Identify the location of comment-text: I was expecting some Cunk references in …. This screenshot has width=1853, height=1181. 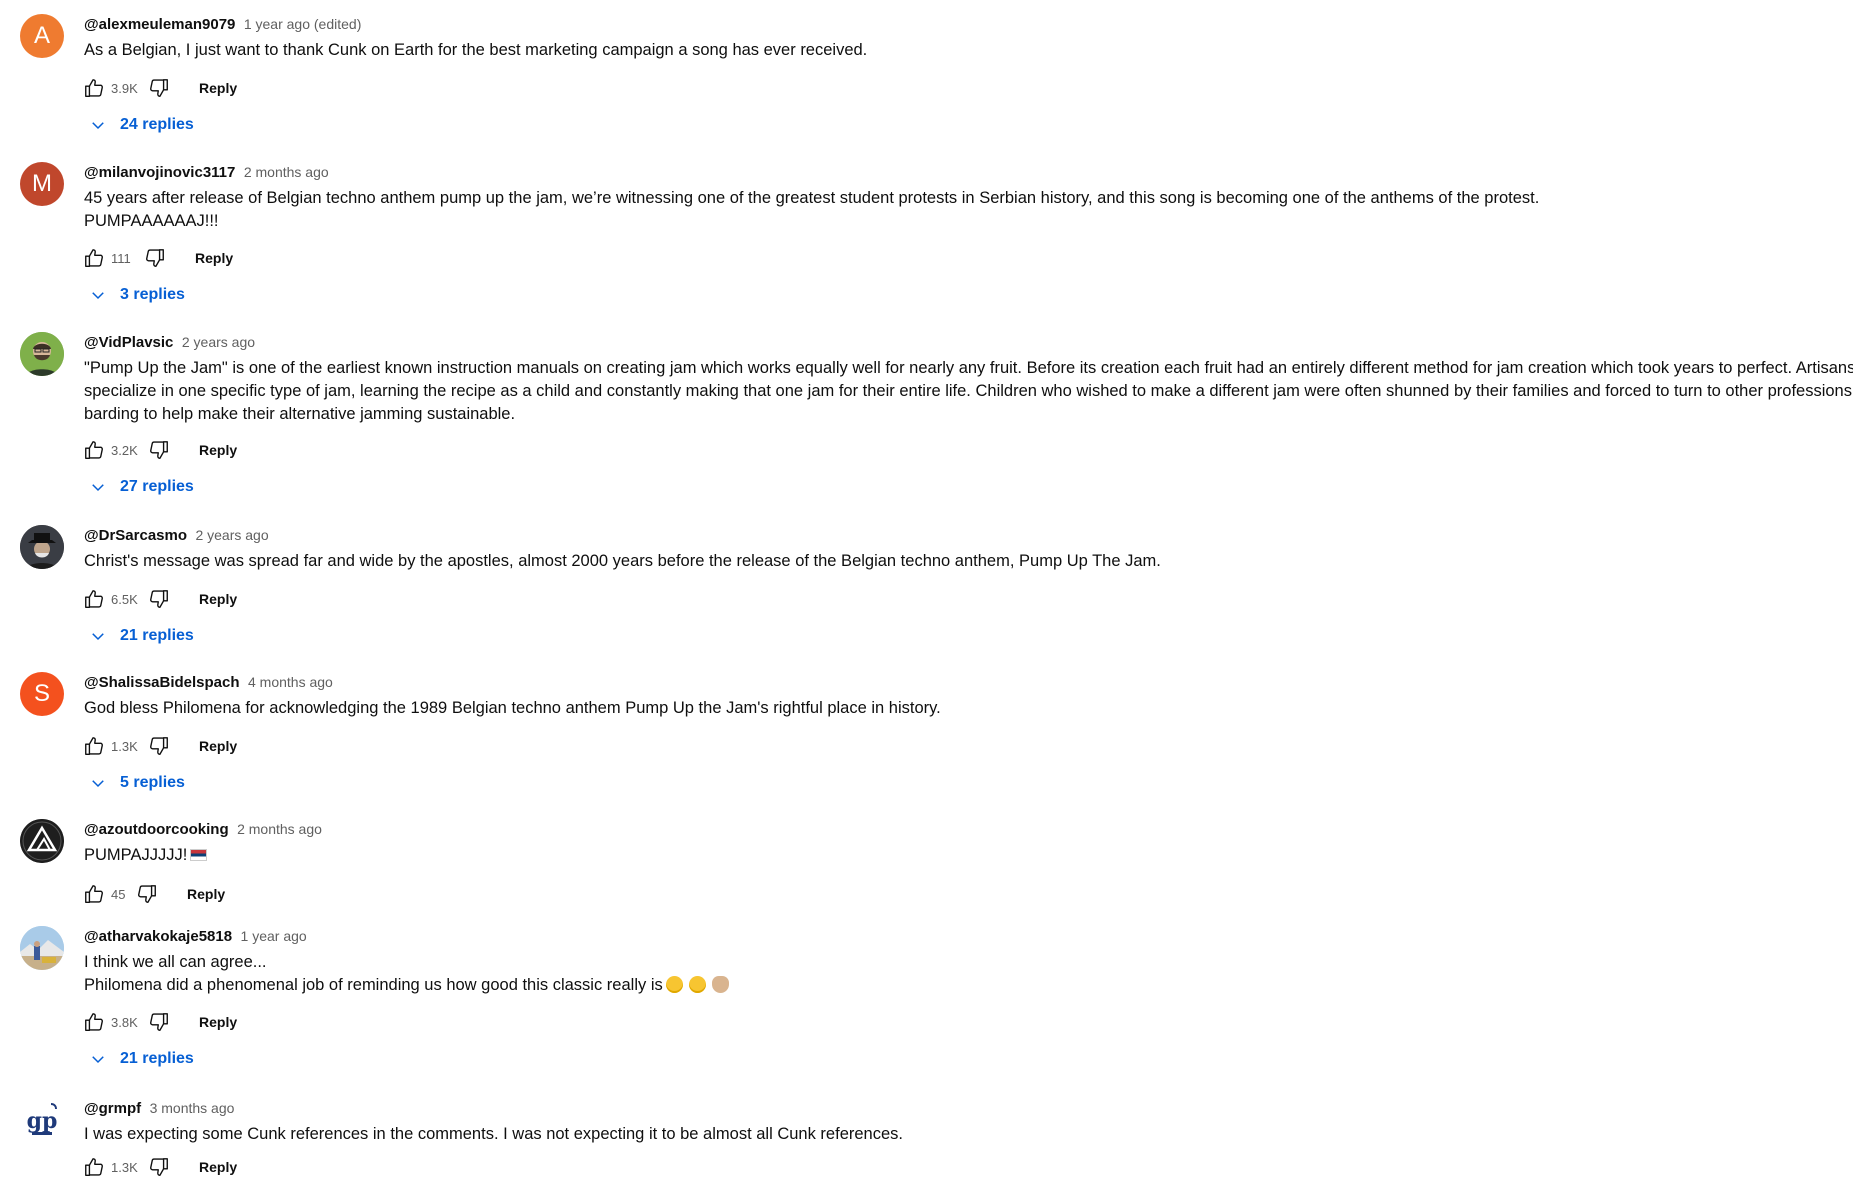
(966, 1134).